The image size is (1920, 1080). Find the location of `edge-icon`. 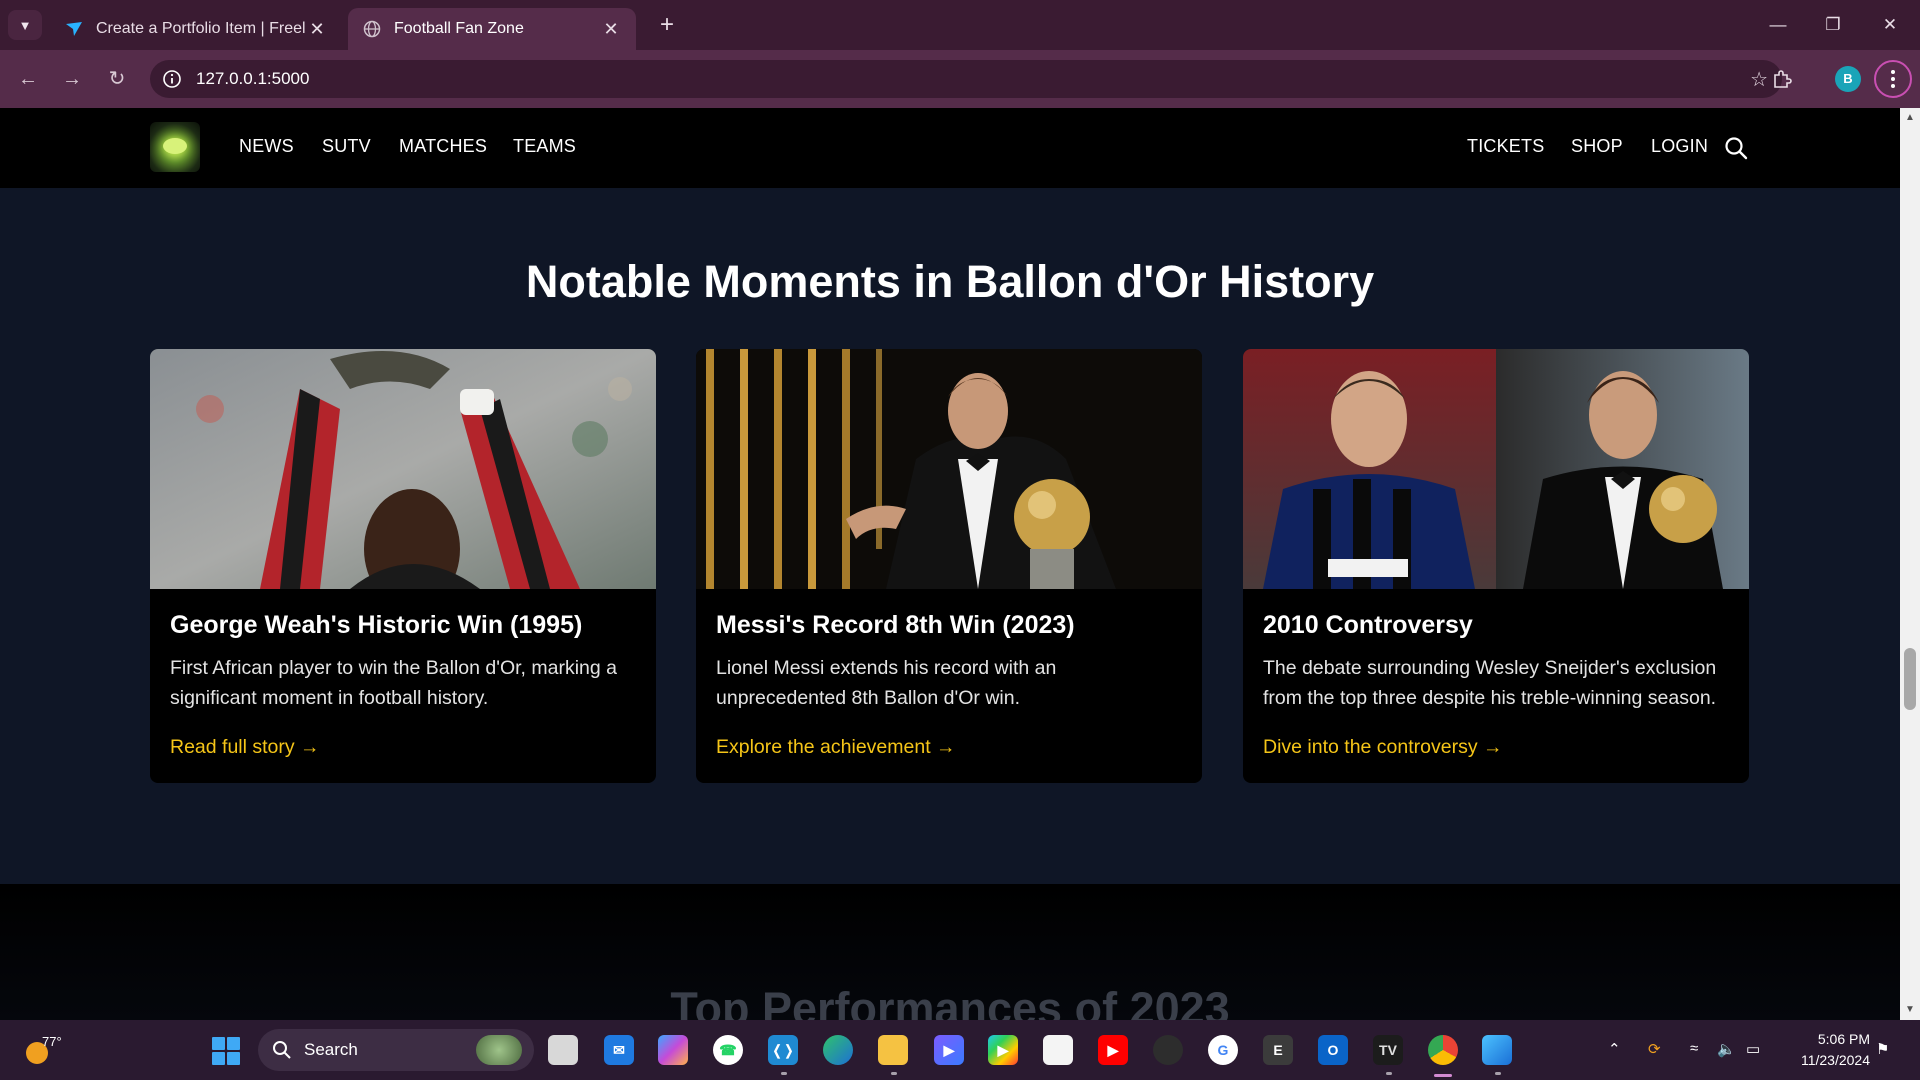

edge-icon is located at coordinates (838, 1050).